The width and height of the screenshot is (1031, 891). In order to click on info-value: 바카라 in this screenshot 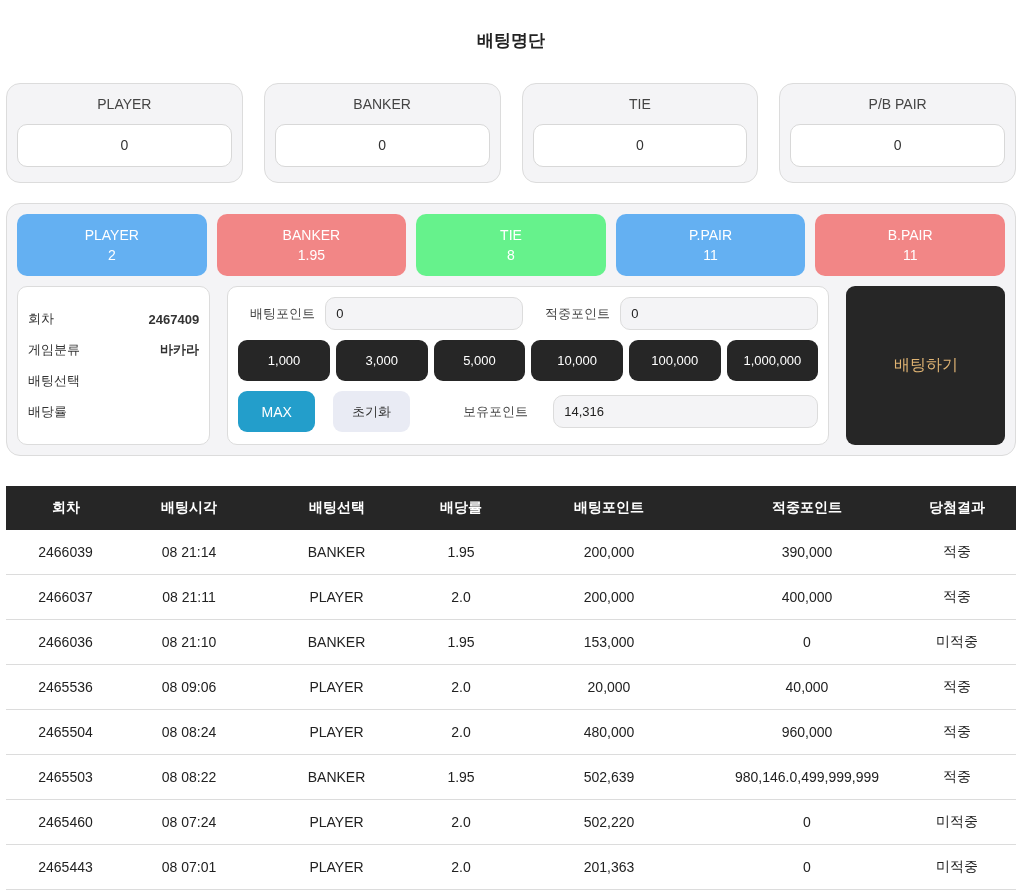, I will do `click(180, 350)`.